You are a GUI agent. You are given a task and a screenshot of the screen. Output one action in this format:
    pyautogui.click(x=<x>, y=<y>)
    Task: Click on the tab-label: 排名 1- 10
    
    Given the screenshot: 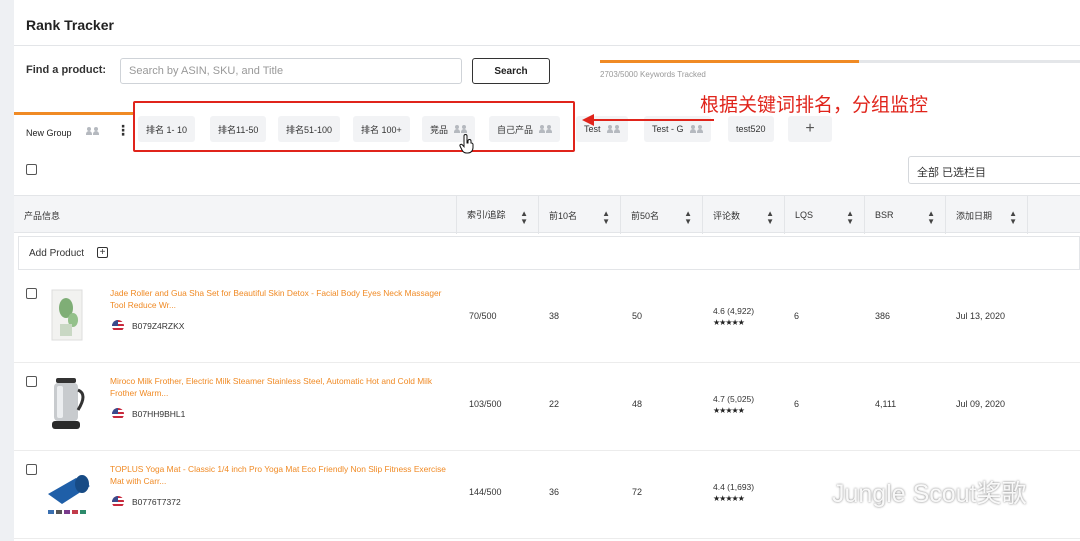 What is the action you would take?
    pyautogui.click(x=167, y=129)
    